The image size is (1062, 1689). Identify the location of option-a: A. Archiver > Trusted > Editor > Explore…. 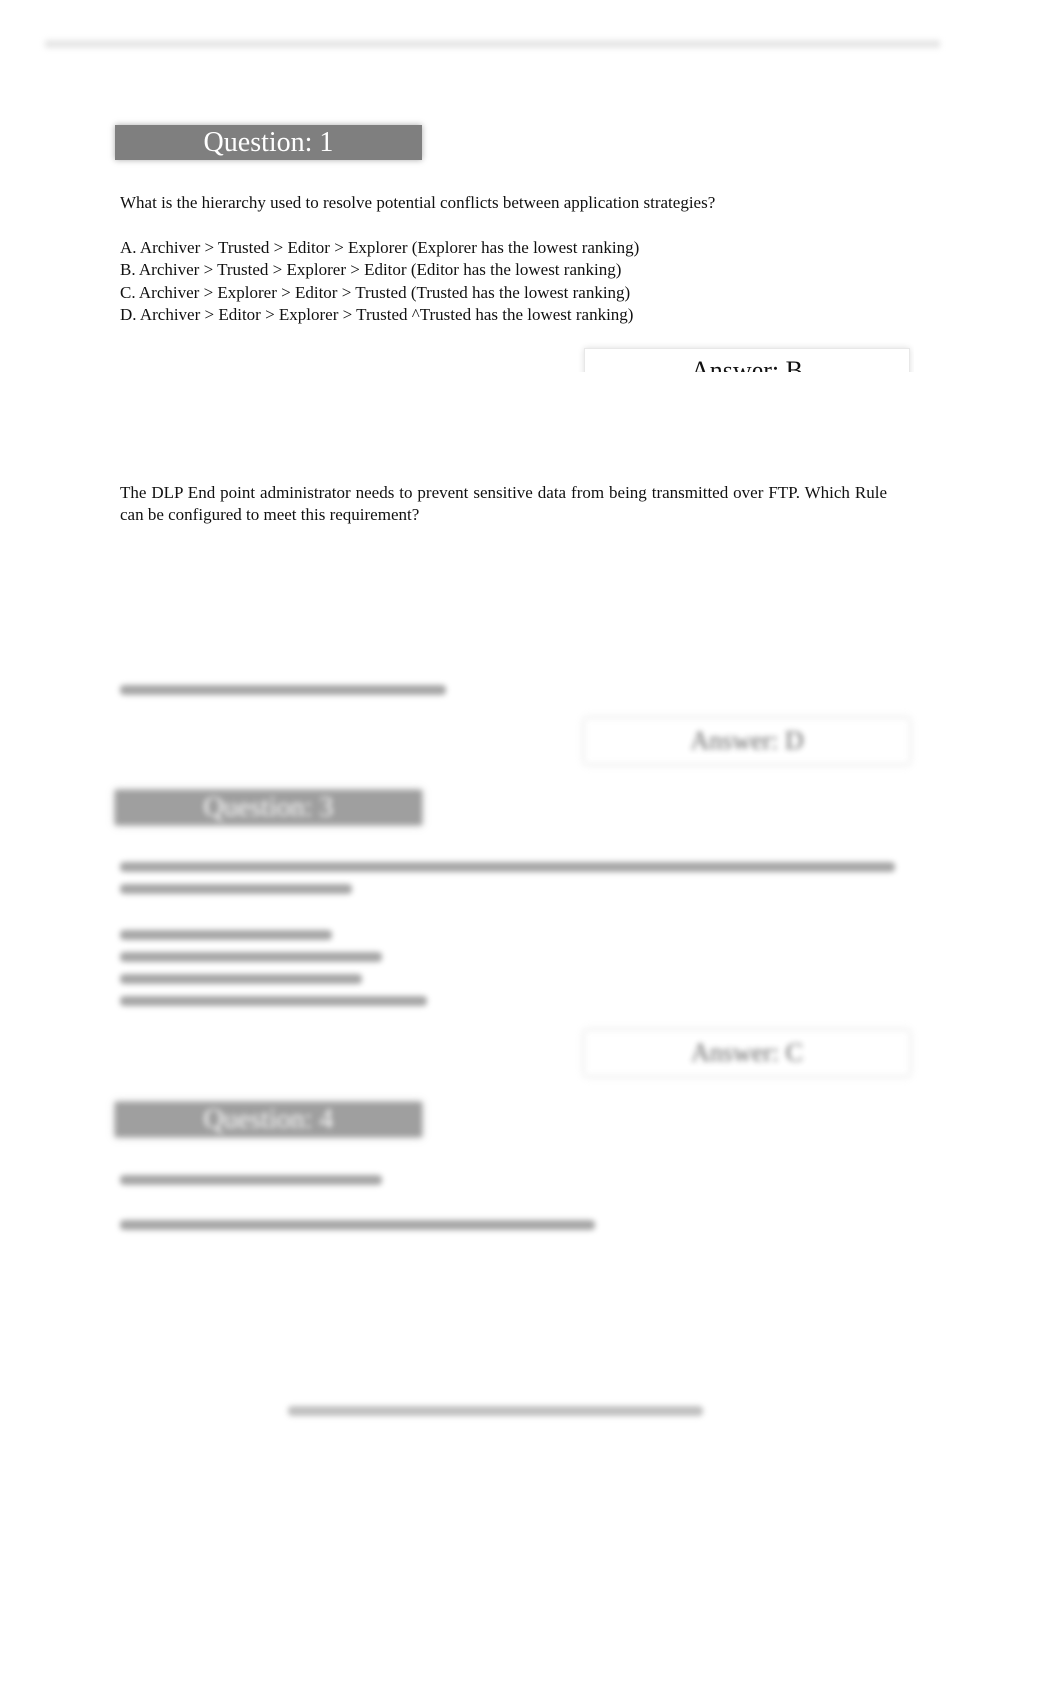
(380, 247).